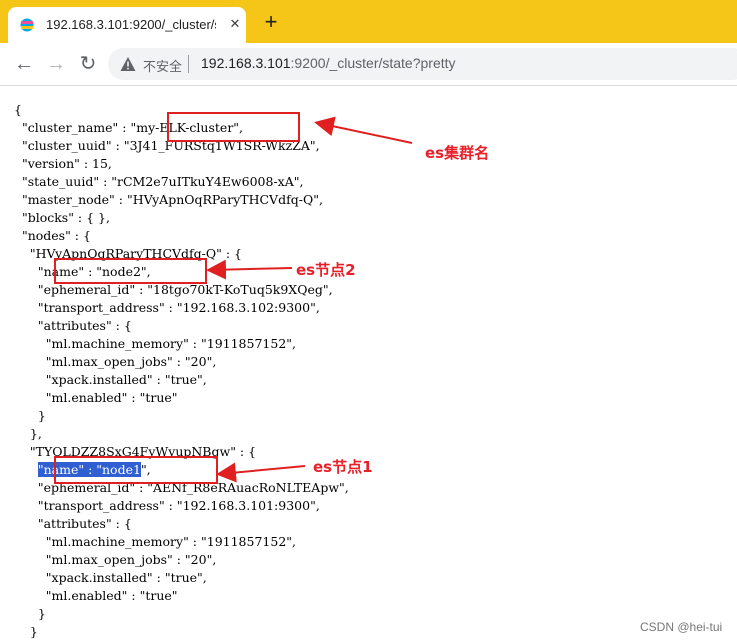 This screenshot has width=737, height=644. I want to click on node2-annotation-label: es节点2, so click(326, 270).